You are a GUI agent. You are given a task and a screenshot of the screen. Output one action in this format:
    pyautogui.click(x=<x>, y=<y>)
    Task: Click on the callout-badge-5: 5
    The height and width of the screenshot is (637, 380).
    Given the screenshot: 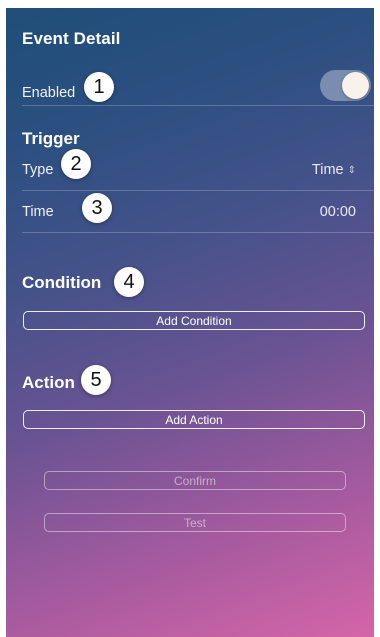 What is the action you would take?
    pyautogui.click(x=96, y=380)
    